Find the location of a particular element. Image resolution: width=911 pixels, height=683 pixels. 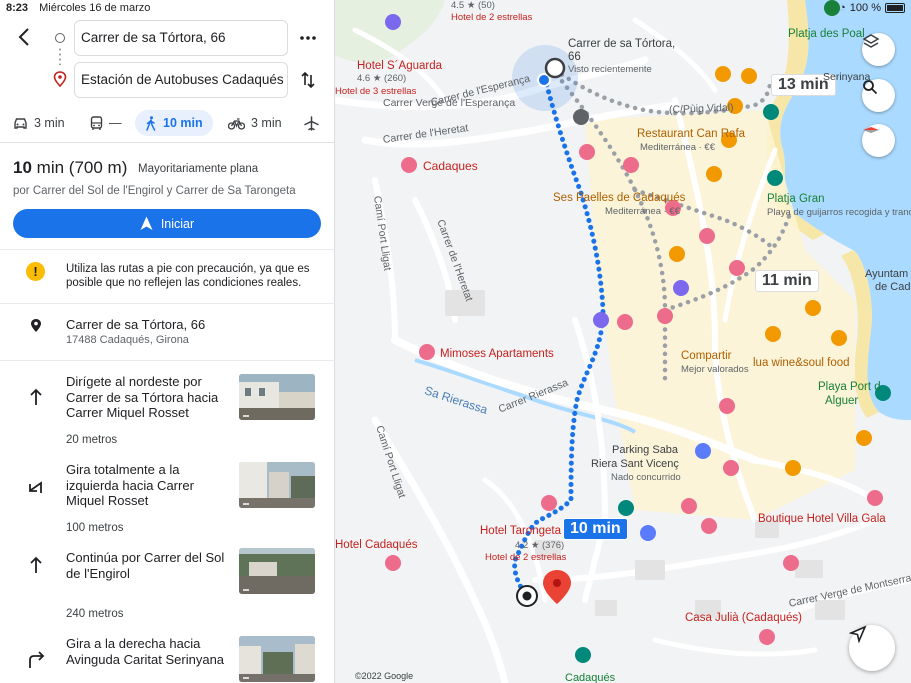

step-instruction: Continúa por Carrer del Sol de l'Engirol is located at coordinates (145, 565).